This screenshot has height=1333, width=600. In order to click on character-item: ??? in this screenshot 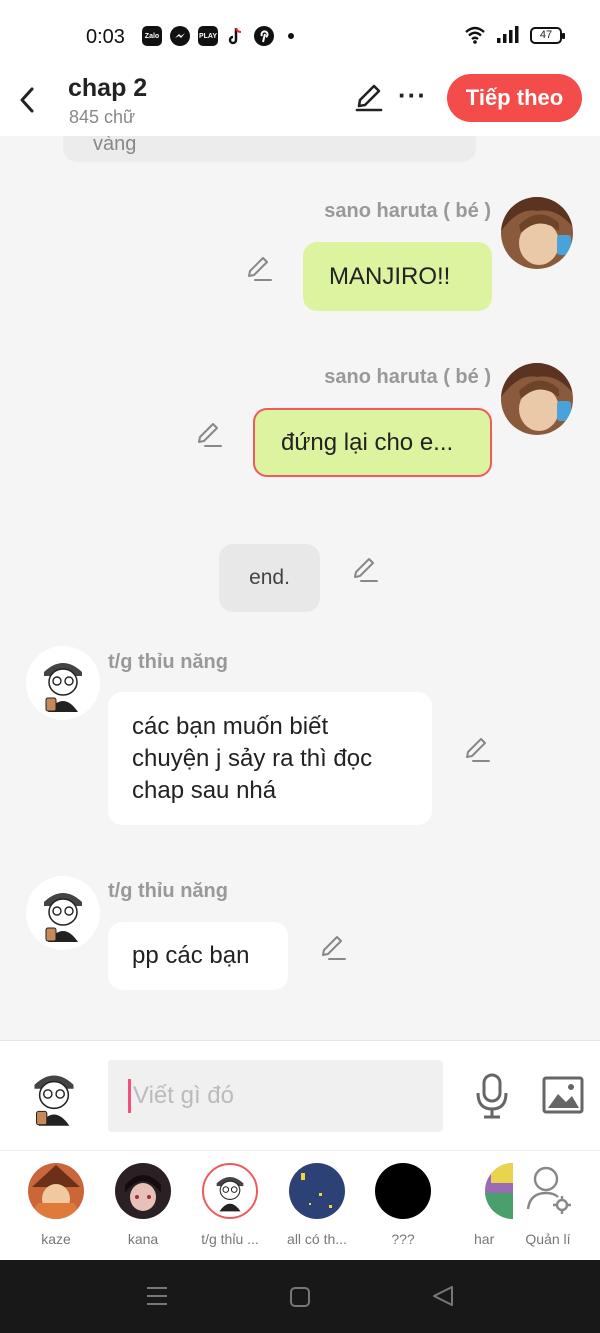, I will do `click(403, 1205)`.